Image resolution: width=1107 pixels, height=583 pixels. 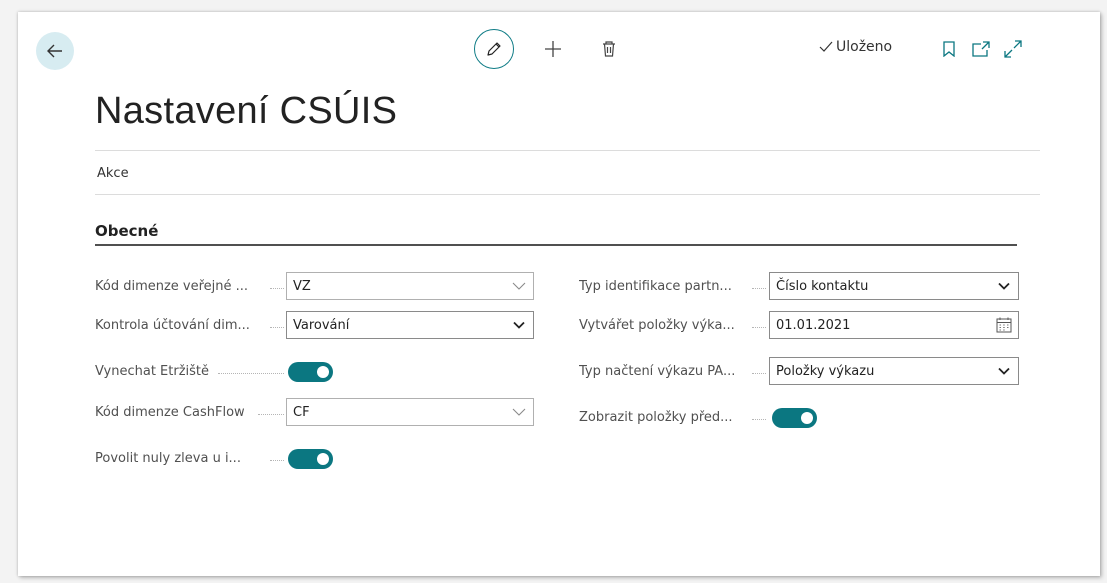 I want to click on action-toolbar, so click(x=550, y=49).